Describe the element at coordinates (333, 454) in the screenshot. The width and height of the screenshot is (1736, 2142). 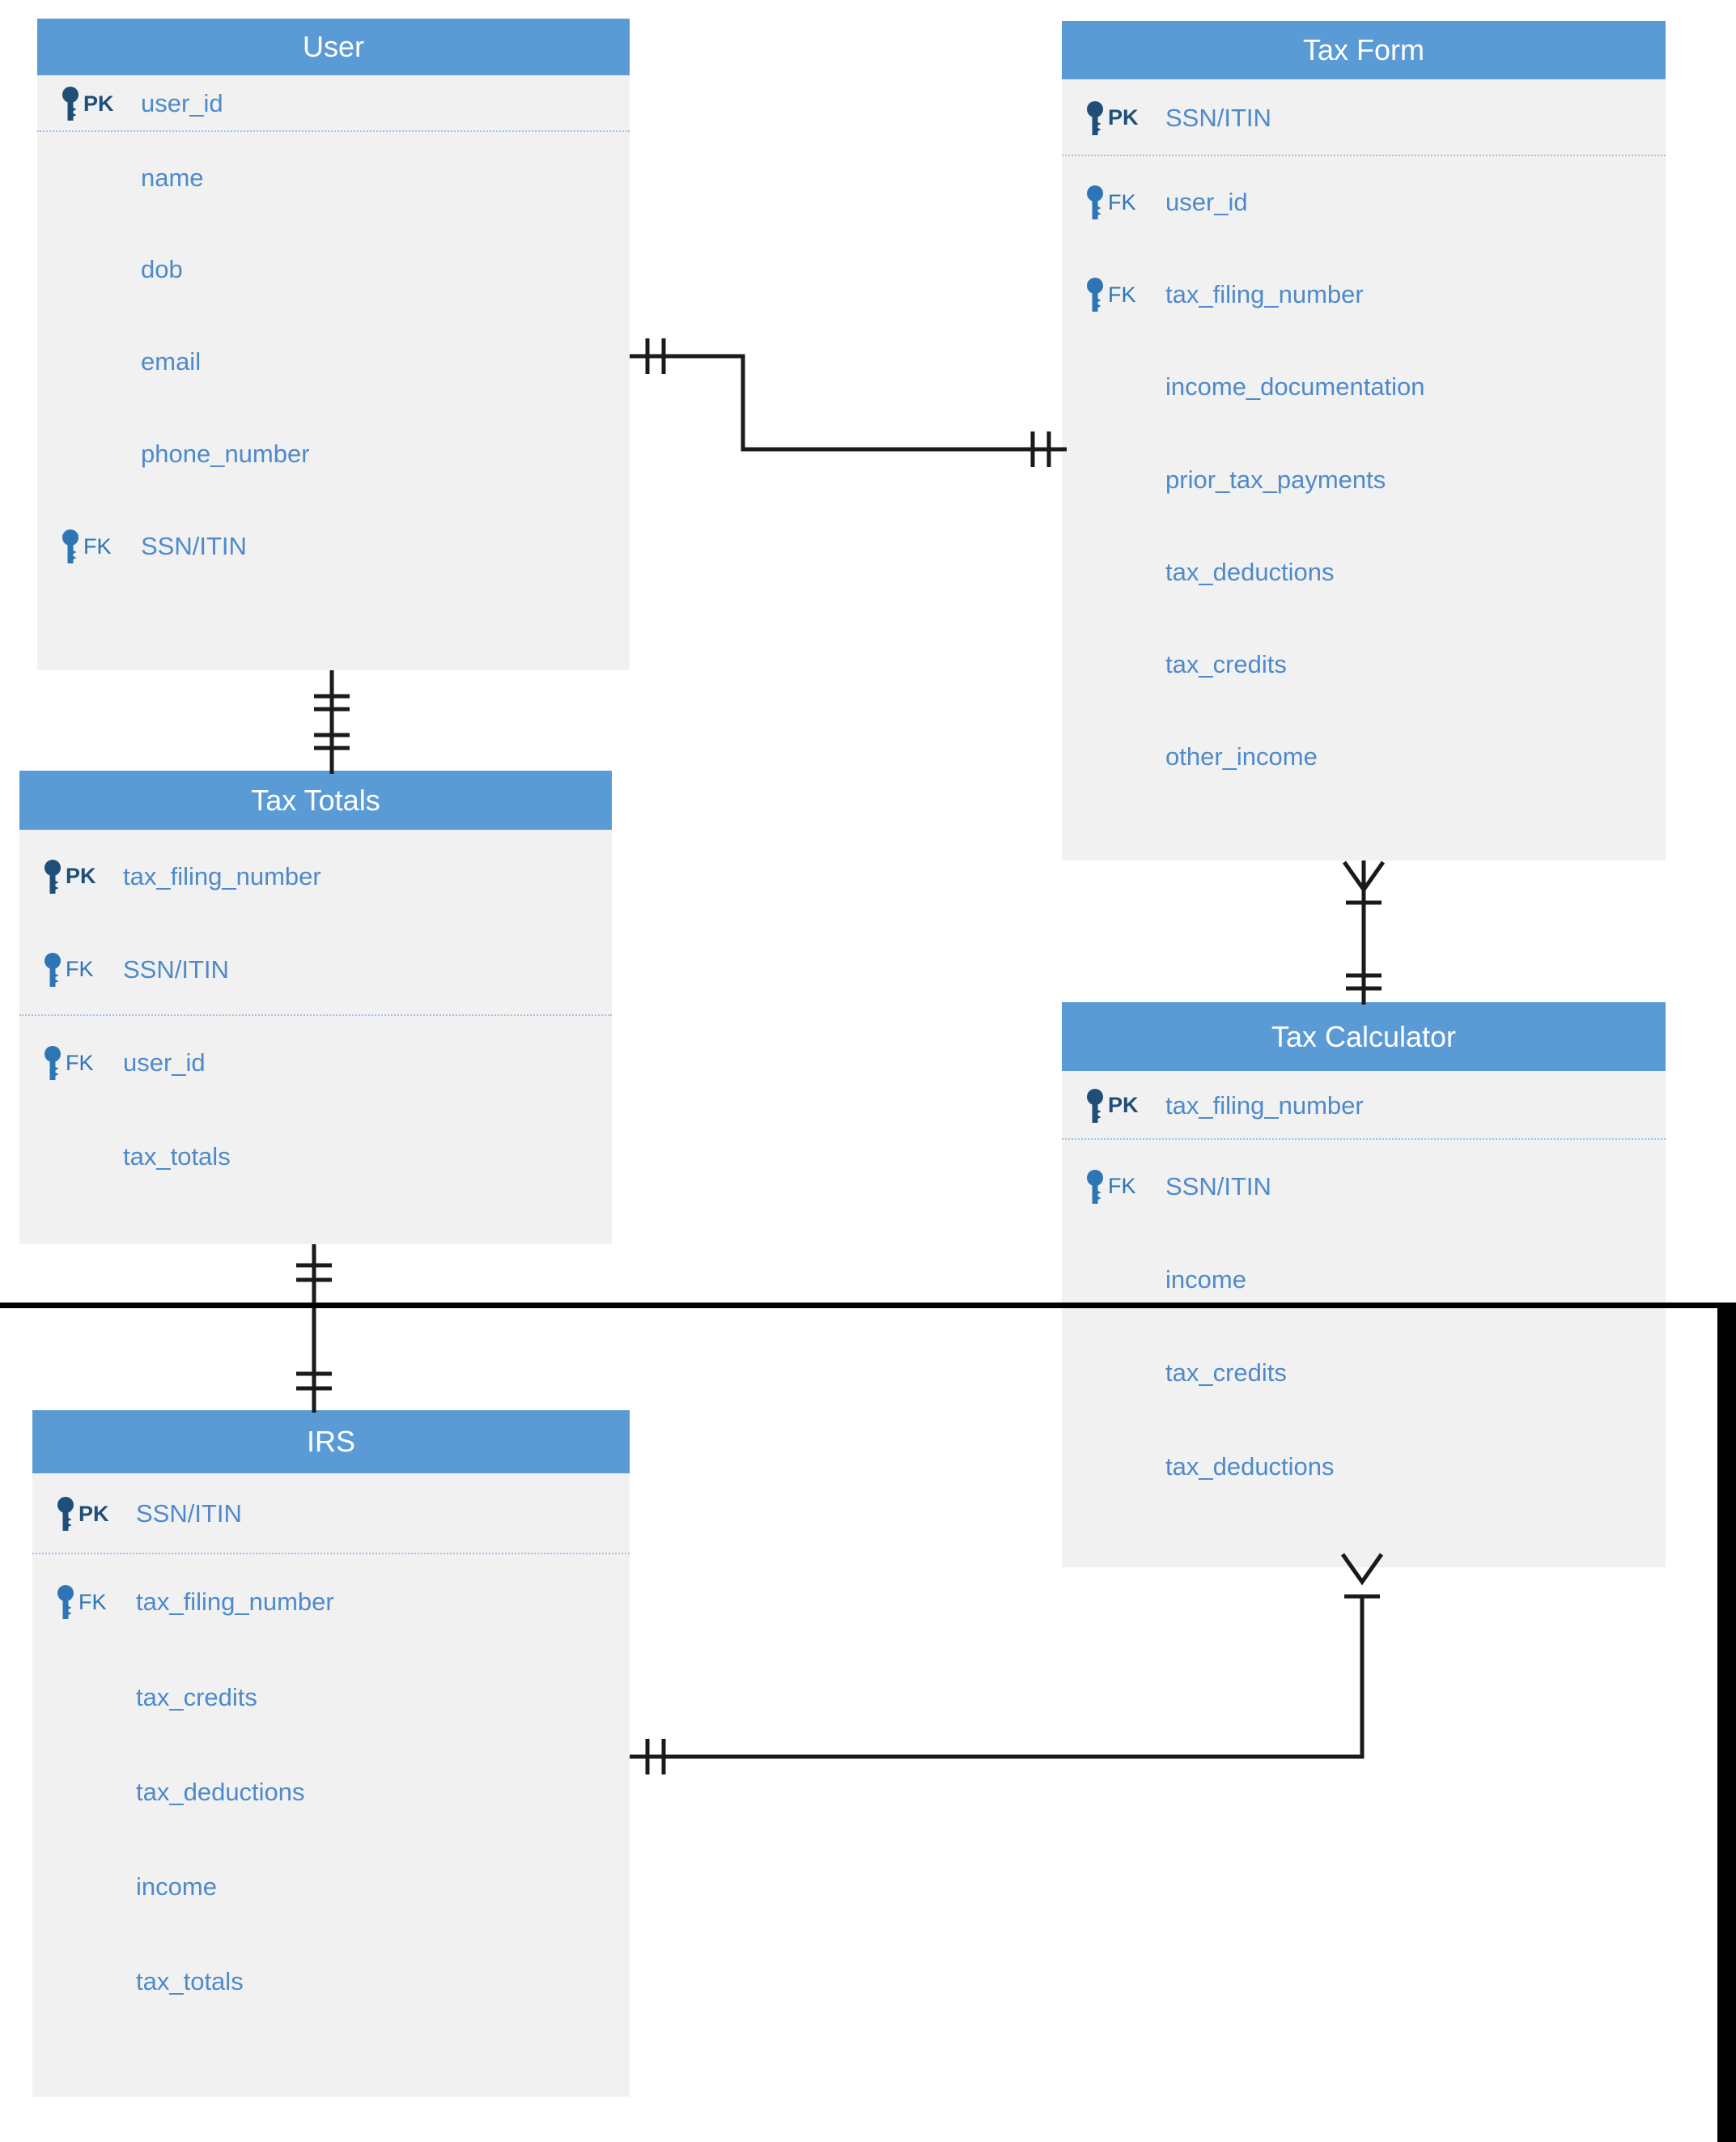
I see `attribute-row: phone_number` at that location.